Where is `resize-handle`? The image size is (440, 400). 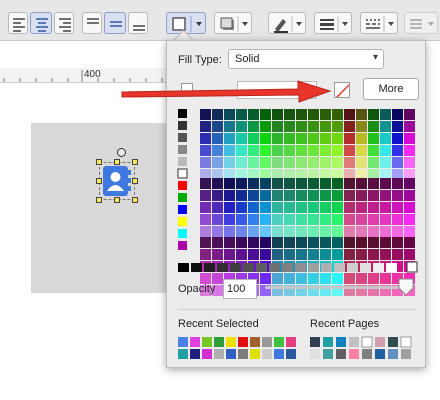
resize-handle is located at coordinates (99, 200).